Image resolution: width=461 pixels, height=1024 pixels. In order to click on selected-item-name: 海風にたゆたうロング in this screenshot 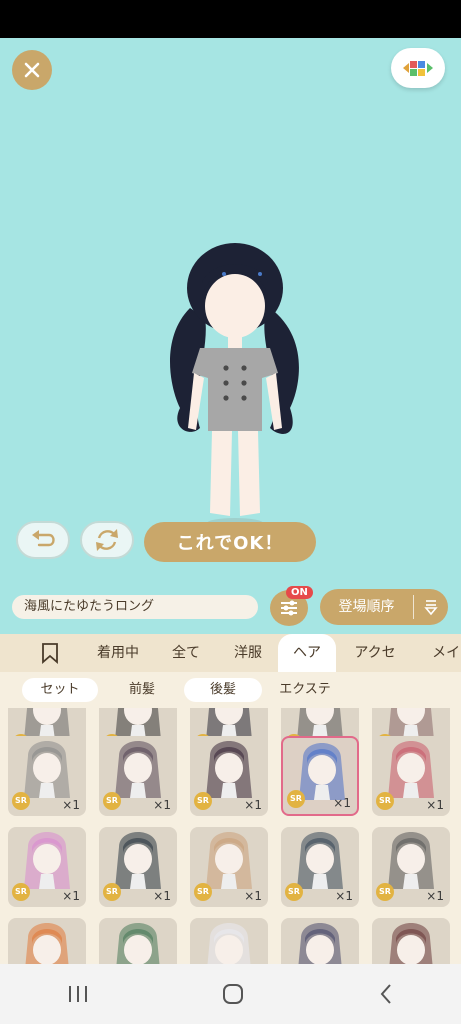, I will do `click(135, 607)`.